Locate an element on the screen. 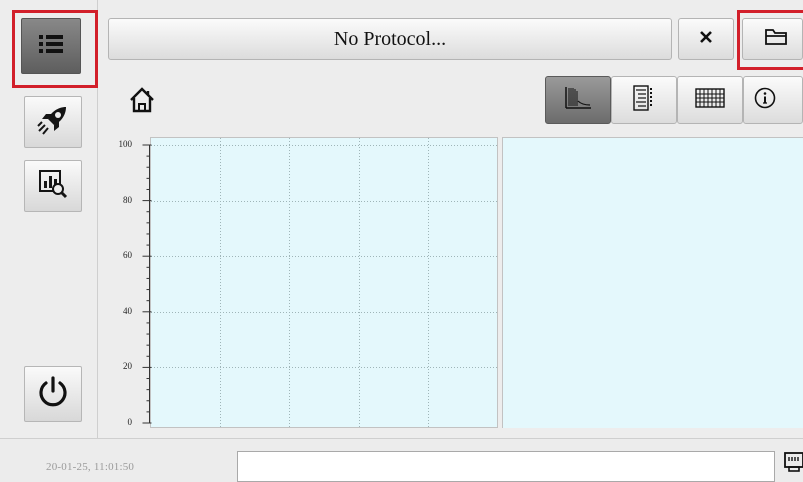 This screenshot has height=482, width=803. chart-search-icon is located at coordinates (53, 186).